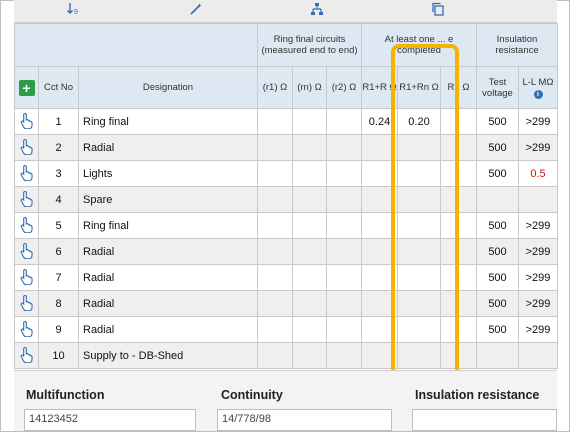 This screenshot has width=570, height=432. Describe the element at coordinates (110, 420) in the screenshot. I see `multifunction-field: 14123452` at that location.